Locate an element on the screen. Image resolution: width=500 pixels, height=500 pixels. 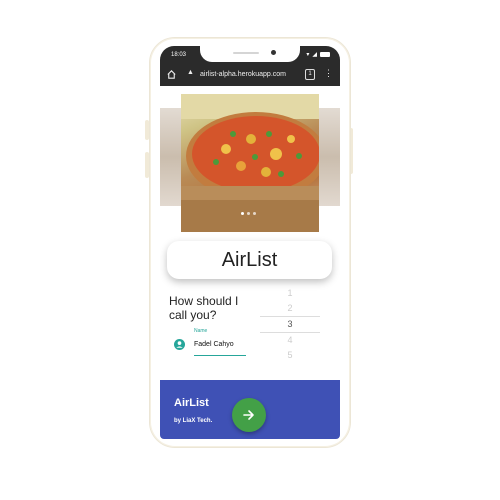
battery-icon is located at coordinates (325, 54).